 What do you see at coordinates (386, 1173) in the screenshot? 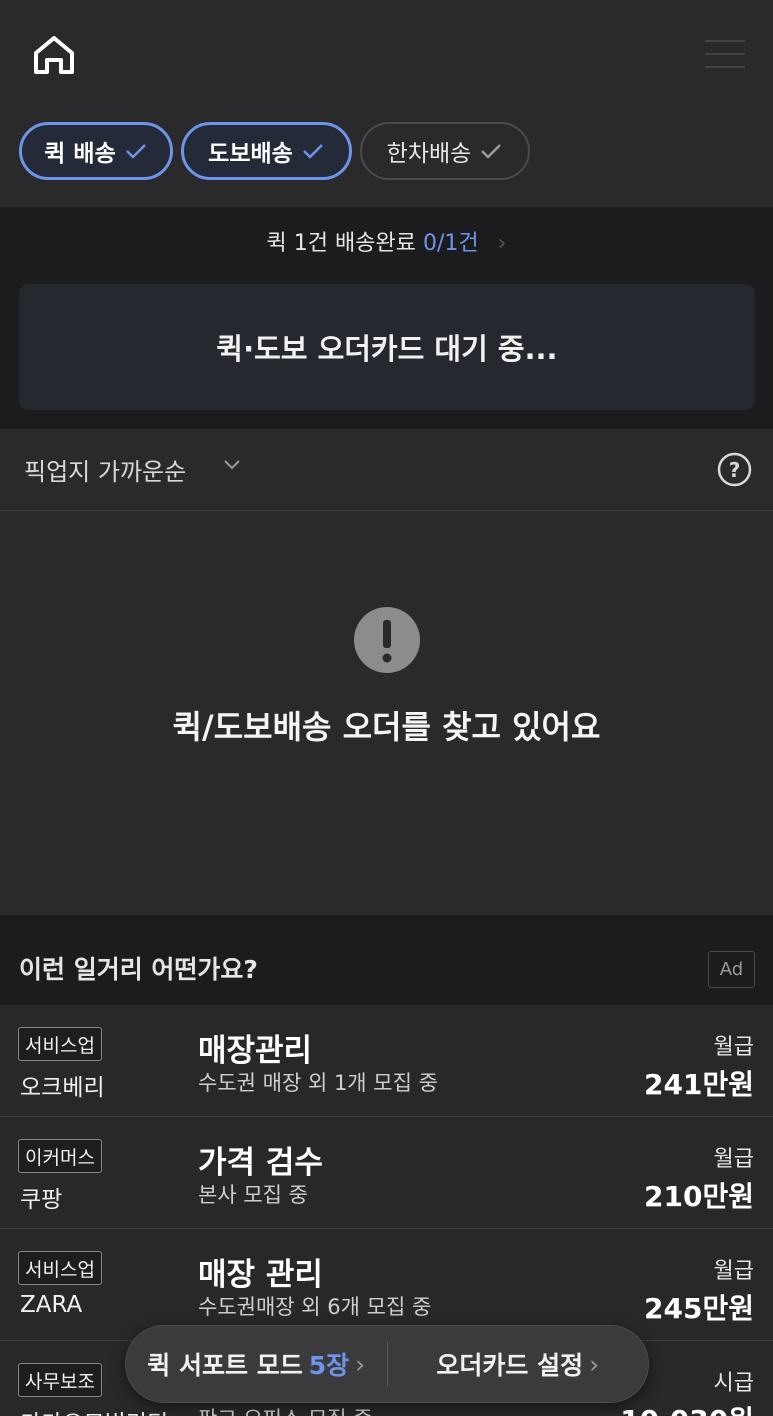
I see `job-list-item: 이커머스 쿠팡 가격 검수 본사 모집 중 월급 210만원` at bounding box center [386, 1173].